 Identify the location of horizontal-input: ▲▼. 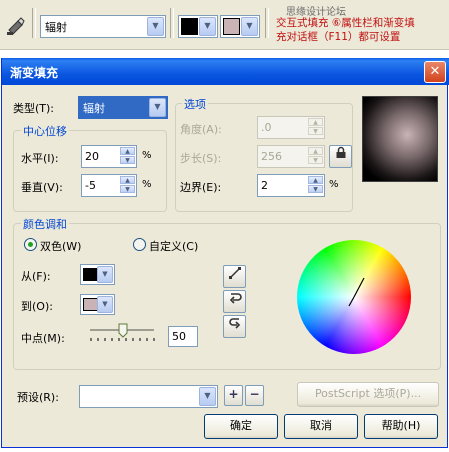
(109, 156).